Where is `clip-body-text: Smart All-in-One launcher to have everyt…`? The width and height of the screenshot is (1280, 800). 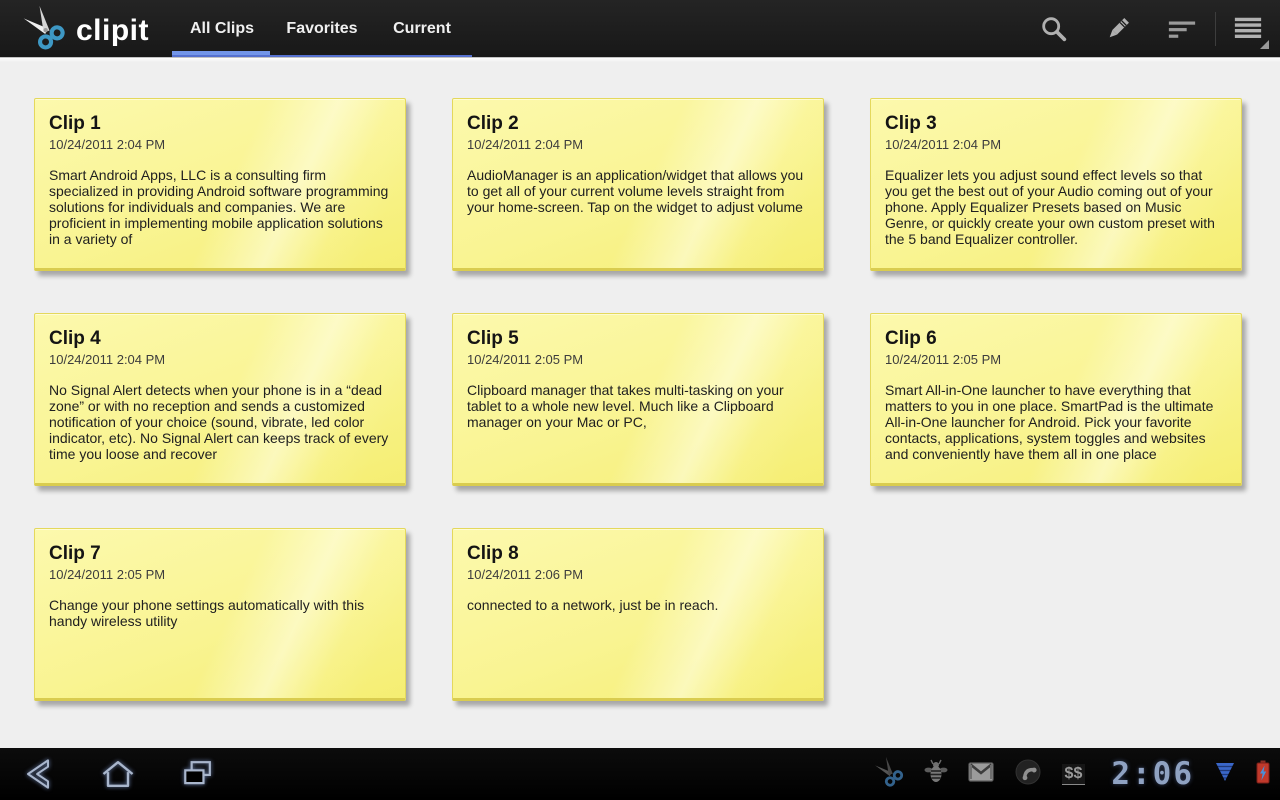
clip-body-text: Smart All-in-One launcher to have everyt… is located at coordinates (1049, 422).